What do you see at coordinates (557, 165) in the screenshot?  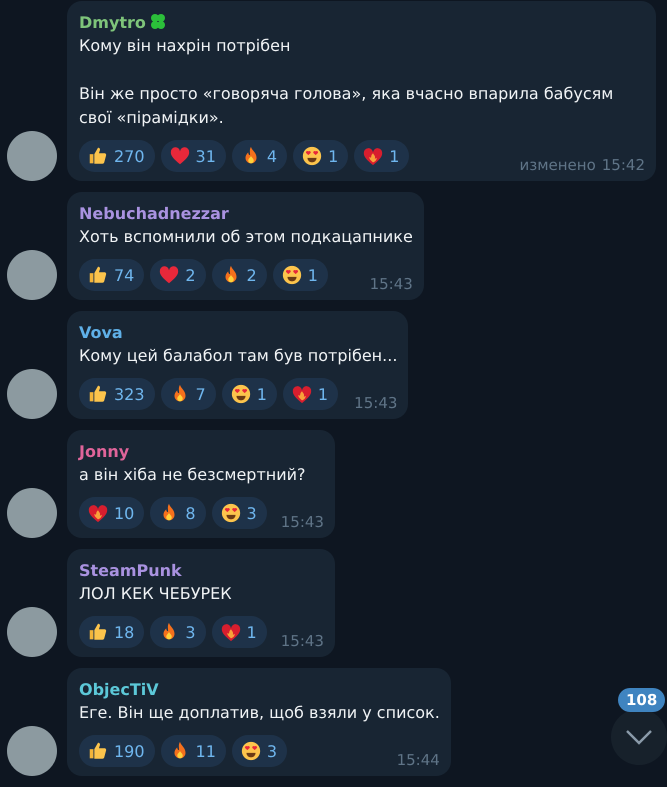 I see `edited-label: изменено` at bounding box center [557, 165].